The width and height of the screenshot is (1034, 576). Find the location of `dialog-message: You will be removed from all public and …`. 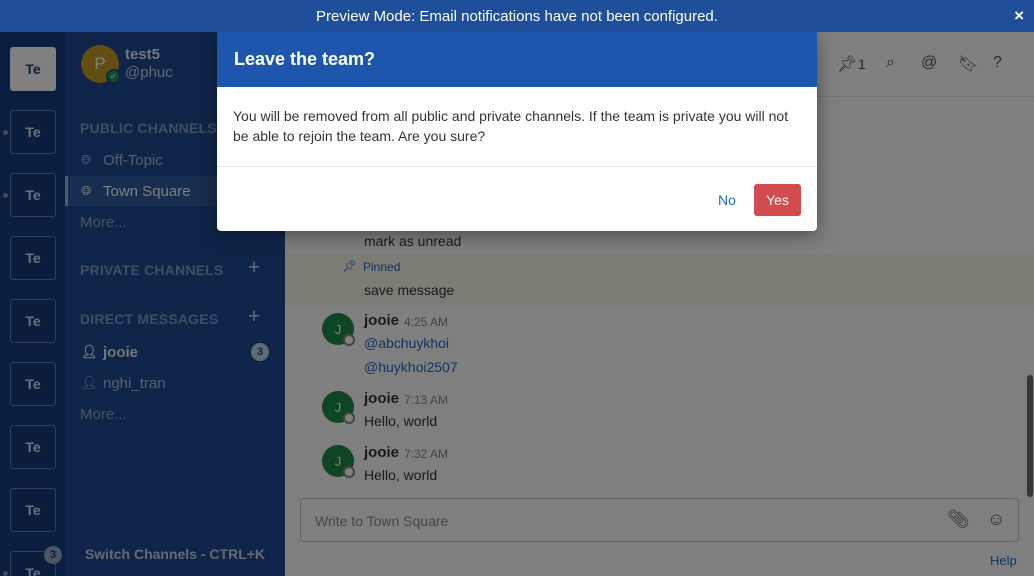

dialog-message: You will be removed from all public and … is located at coordinates (517, 127).